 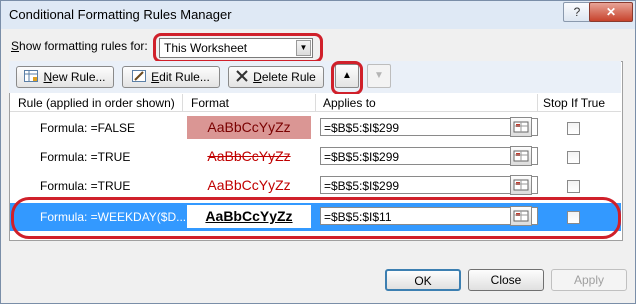 What do you see at coordinates (79, 46) in the screenshot?
I see `show-rules-label: Show formatting rules for:` at bounding box center [79, 46].